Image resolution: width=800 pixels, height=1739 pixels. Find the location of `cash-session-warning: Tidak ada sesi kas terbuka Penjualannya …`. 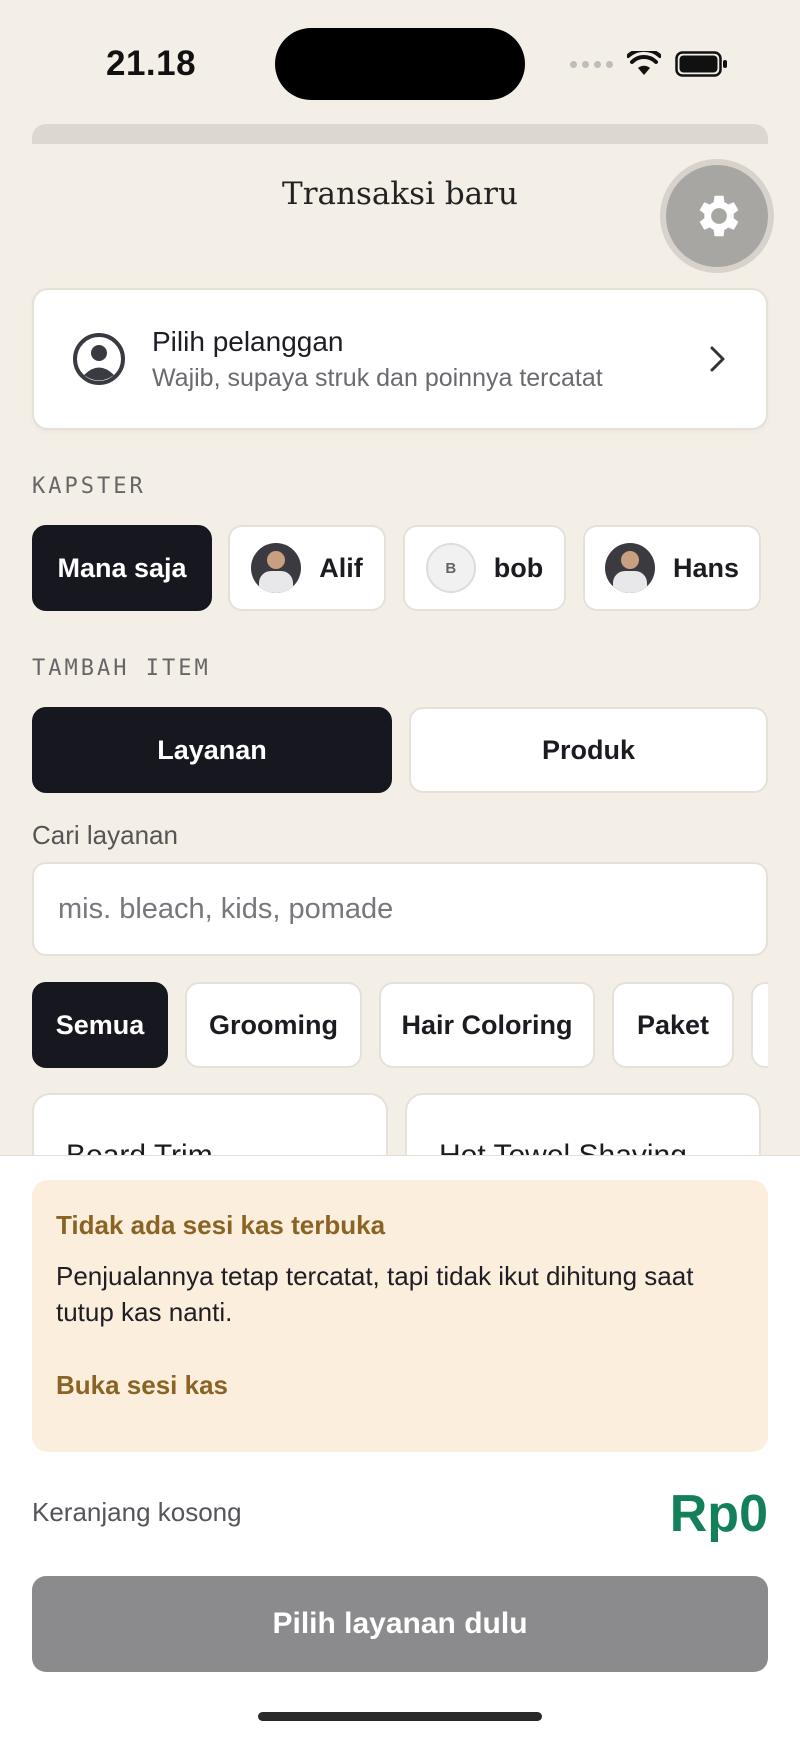

cash-session-warning: Tidak ada sesi kas terbuka Penjualannya … is located at coordinates (400, 1316).